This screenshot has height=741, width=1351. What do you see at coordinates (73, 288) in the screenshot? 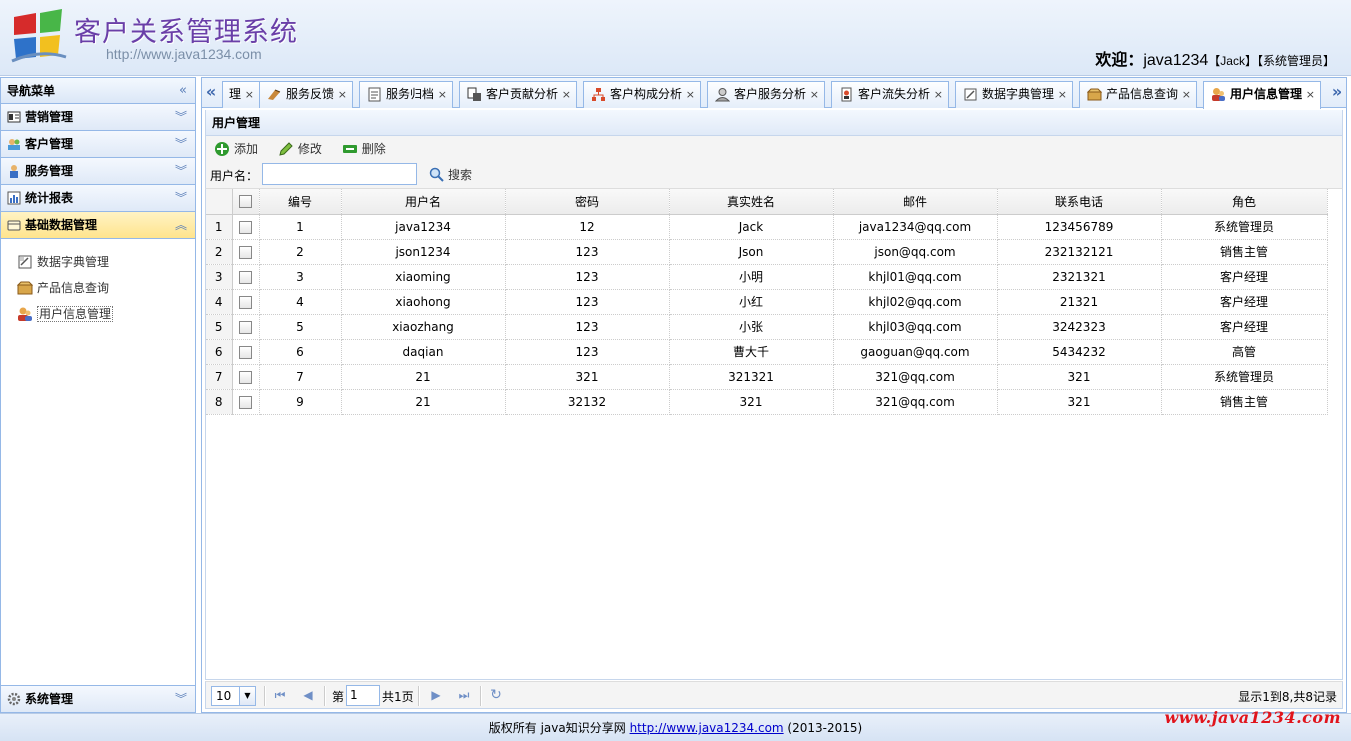
I see `nav-item-label: 产品信息查询` at bounding box center [73, 288].